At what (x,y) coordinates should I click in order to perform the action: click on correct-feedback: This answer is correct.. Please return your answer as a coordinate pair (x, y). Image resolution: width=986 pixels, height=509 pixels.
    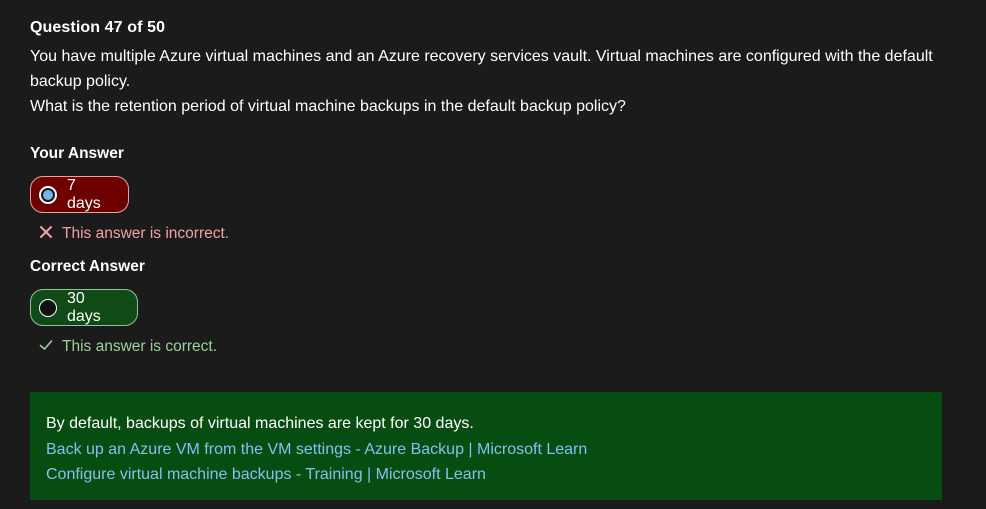
    Looking at the image, I should click on (127, 347).